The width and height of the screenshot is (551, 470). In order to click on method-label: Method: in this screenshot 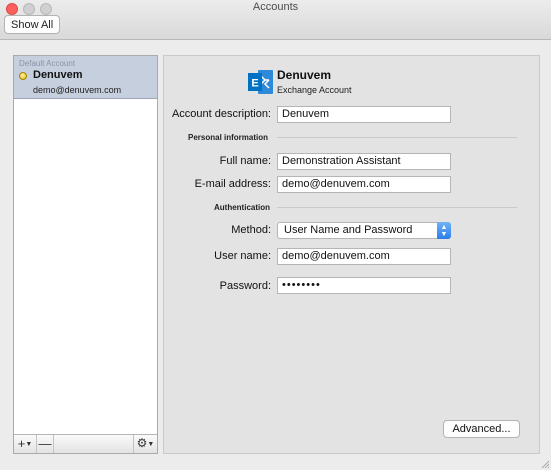, I will do `click(251, 230)`.